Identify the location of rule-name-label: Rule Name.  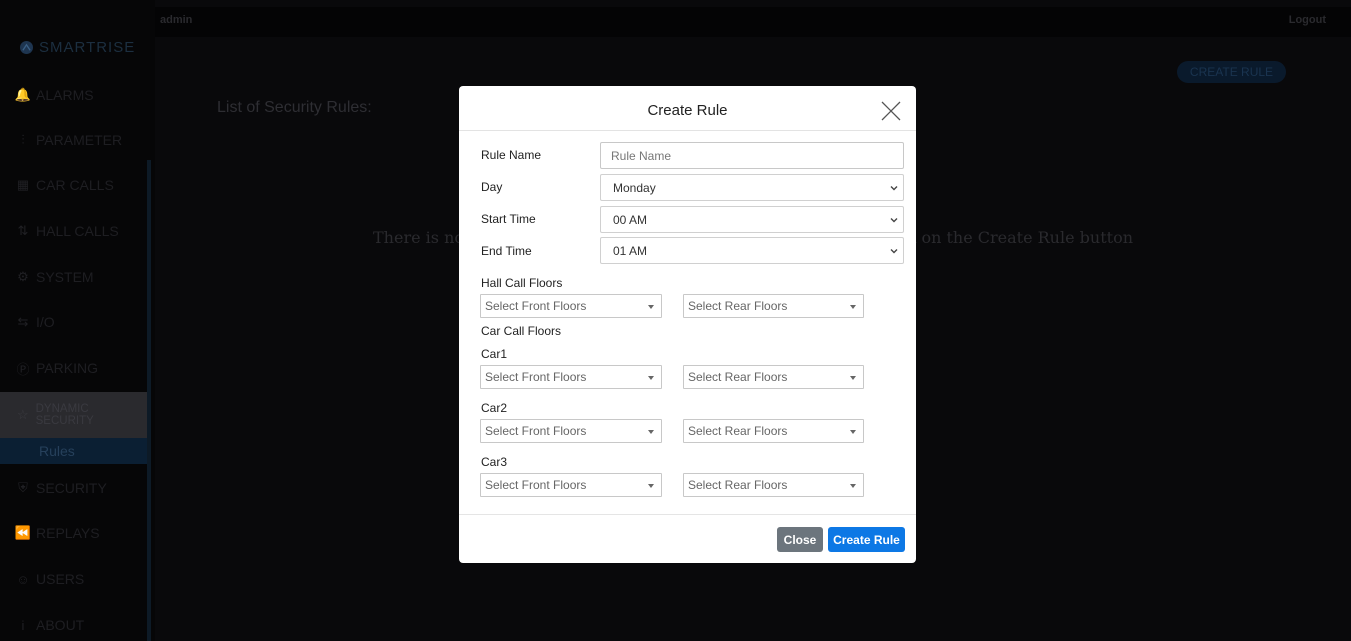
(511, 155).